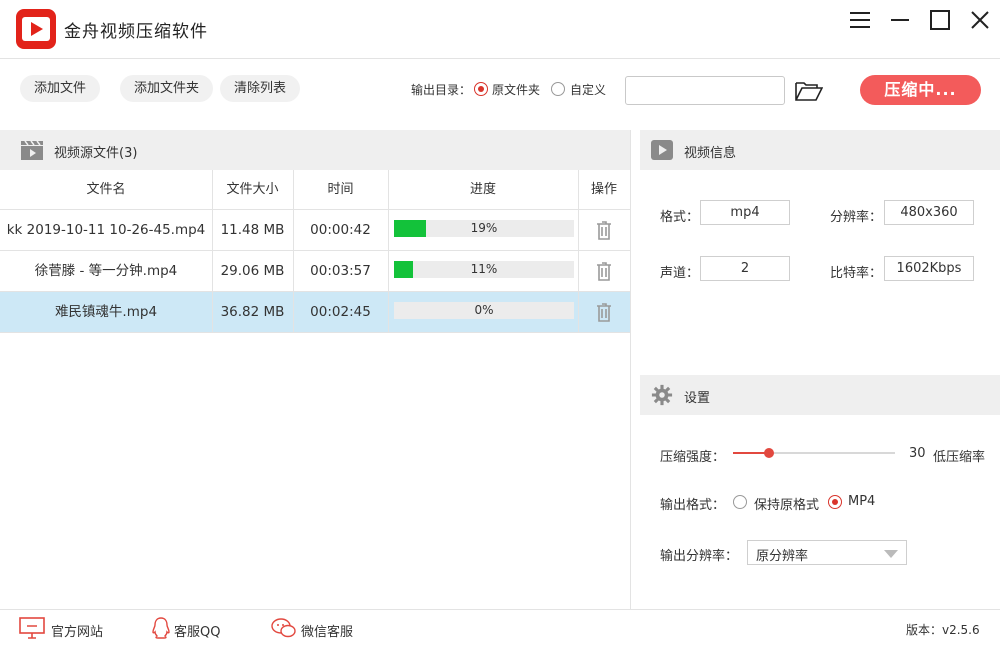 The image size is (1000, 648). I want to click on format-keep-radio, so click(740, 502).